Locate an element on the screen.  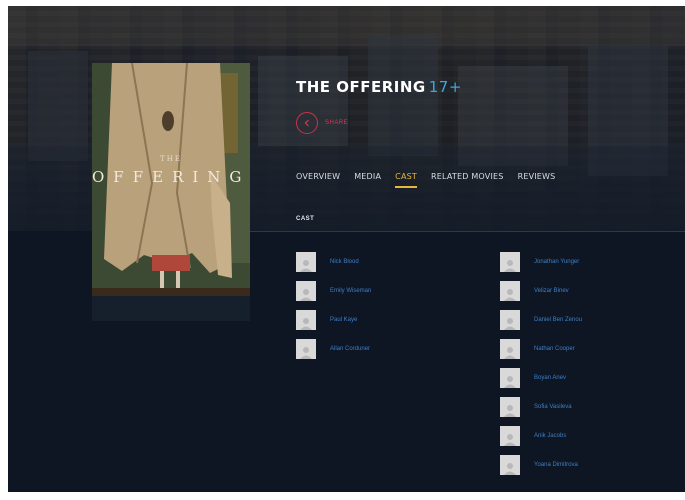
cast-member-name: Boyan Anev is located at coordinates (550, 378).